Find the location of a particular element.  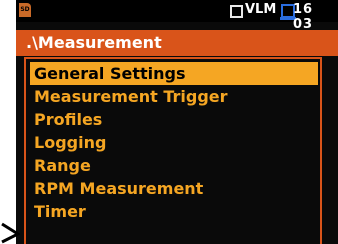

mode-indicator-icon is located at coordinates (236, 11).